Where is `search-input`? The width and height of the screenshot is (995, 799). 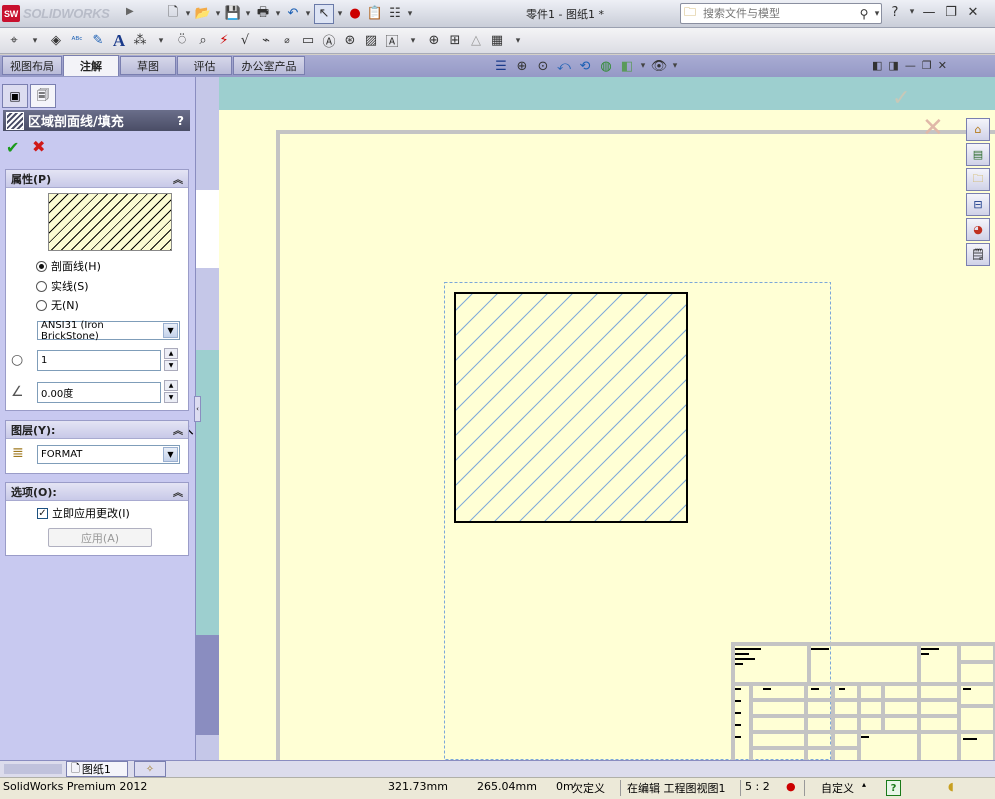 search-input is located at coordinates (778, 13).